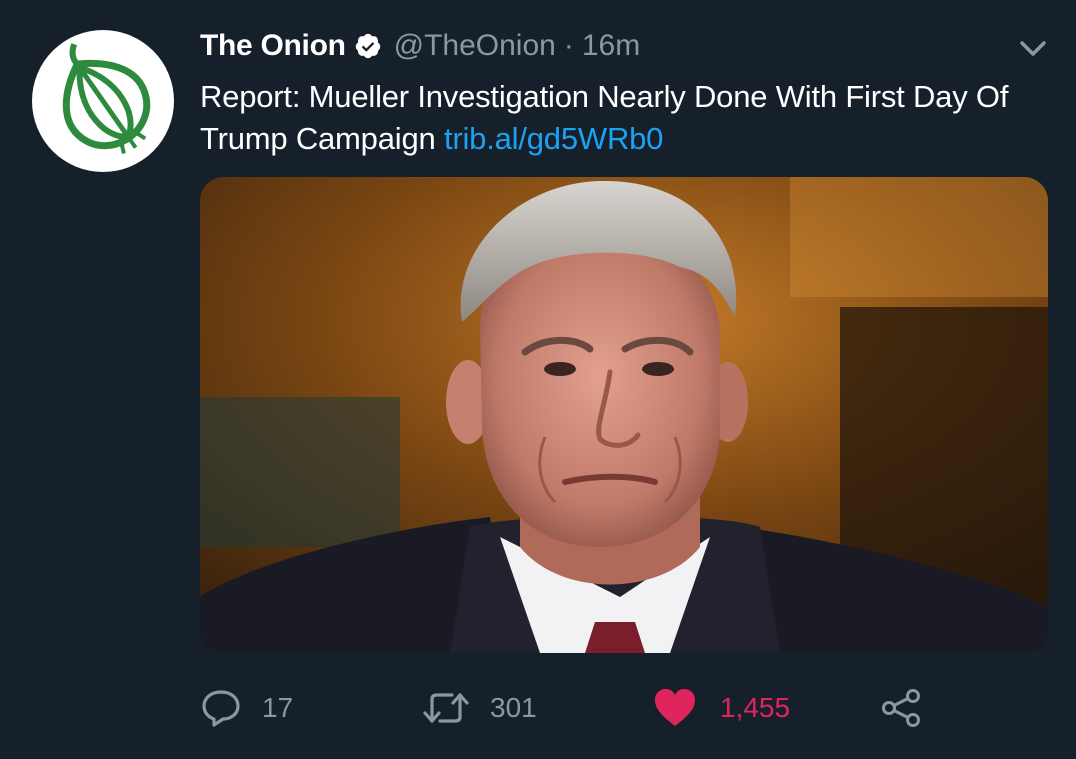 This screenshot has height=759, width=1076. What do you see at coordinates (513, 707) in the screenshot?
I see `retweet-count: 301` at bounding box center [513, 707].